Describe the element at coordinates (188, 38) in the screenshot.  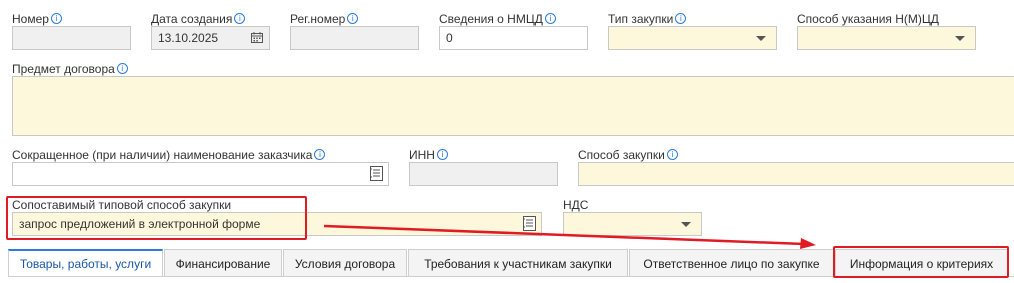
I see `created-date-value: 13.10.2025` at that location.